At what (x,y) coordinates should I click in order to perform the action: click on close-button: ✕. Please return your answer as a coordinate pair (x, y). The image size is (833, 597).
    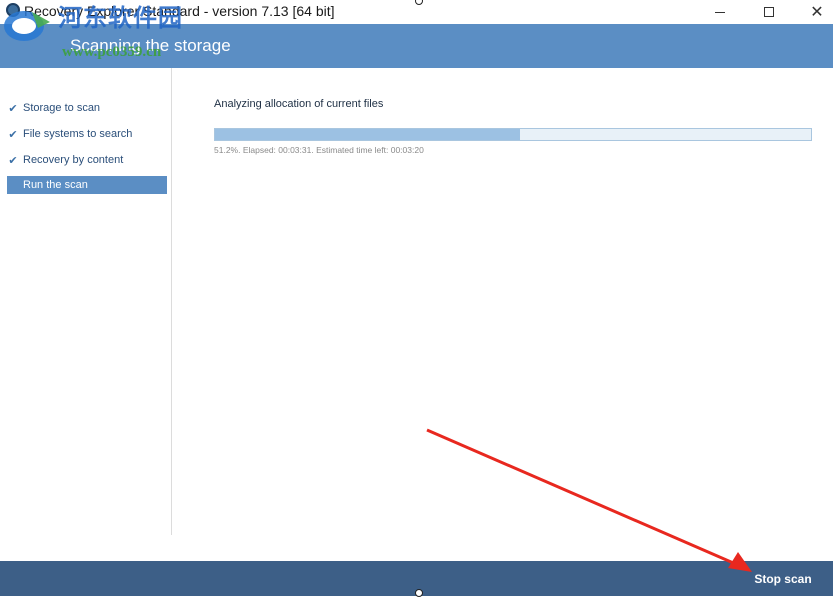
    Looking at the image, I should click on (813, 12).